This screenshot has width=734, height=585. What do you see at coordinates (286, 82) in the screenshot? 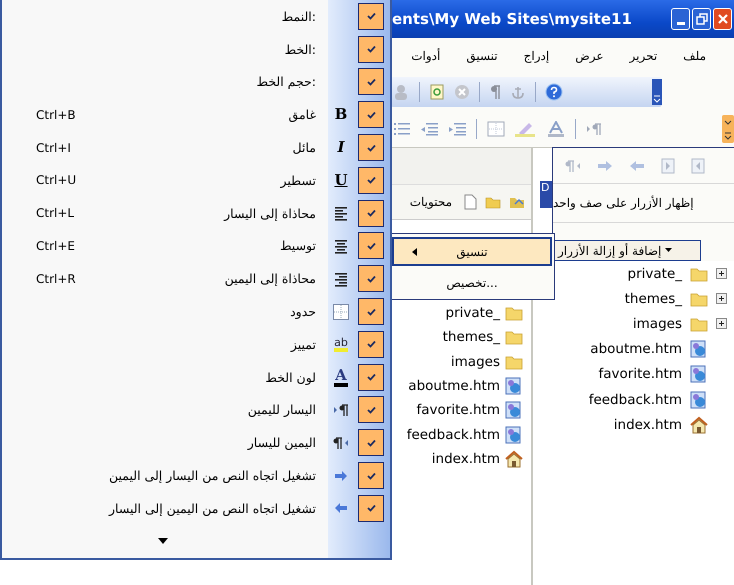
I see `menu-item: حجم الخط:` at bounding box center [286, 82].